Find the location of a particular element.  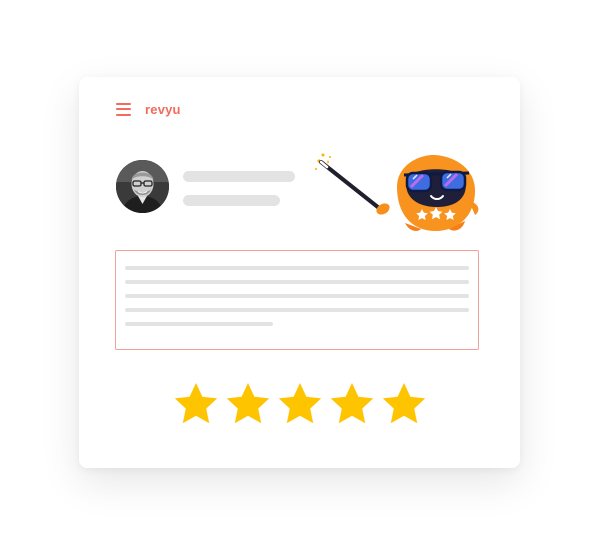

star-rating is located at coordinates (300, 405).